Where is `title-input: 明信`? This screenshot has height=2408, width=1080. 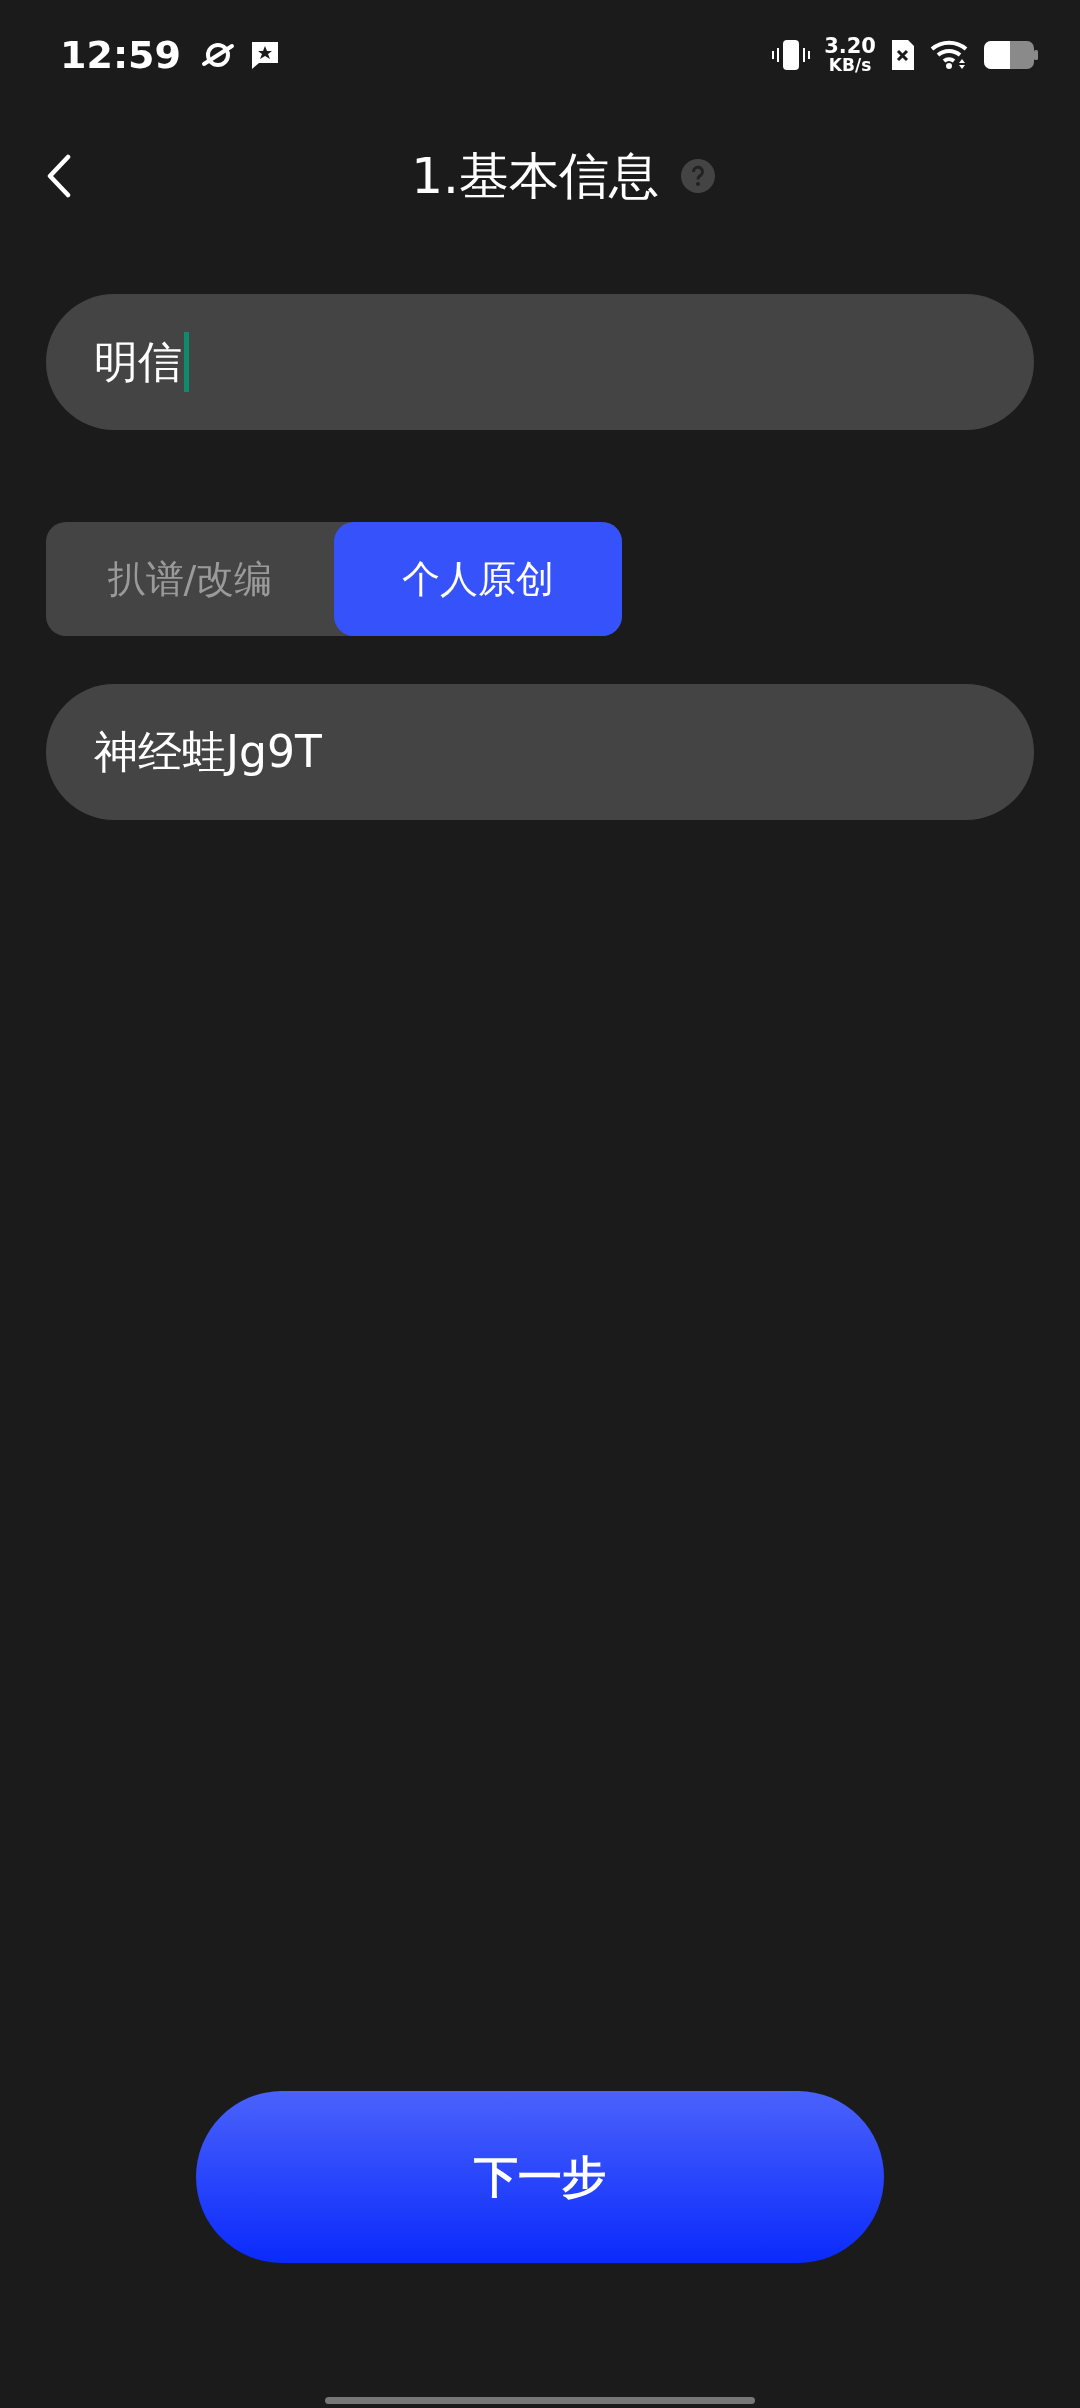
title-input: 明信 is located at coordinates (540, 362).